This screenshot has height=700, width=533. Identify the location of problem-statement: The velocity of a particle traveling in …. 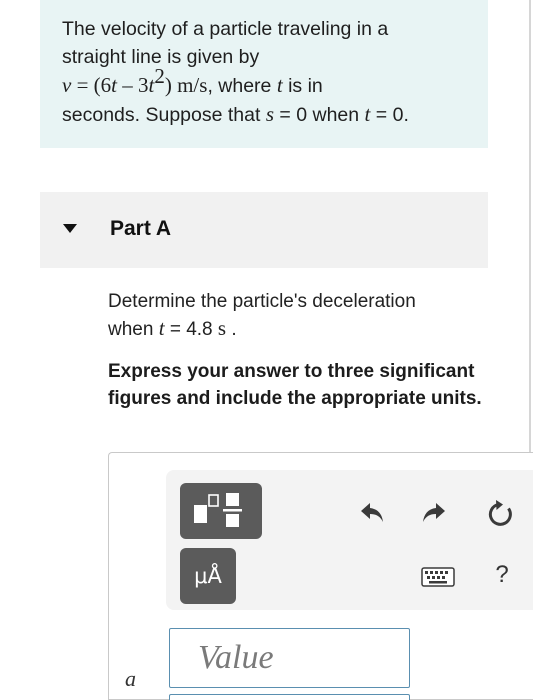
(262, 72).